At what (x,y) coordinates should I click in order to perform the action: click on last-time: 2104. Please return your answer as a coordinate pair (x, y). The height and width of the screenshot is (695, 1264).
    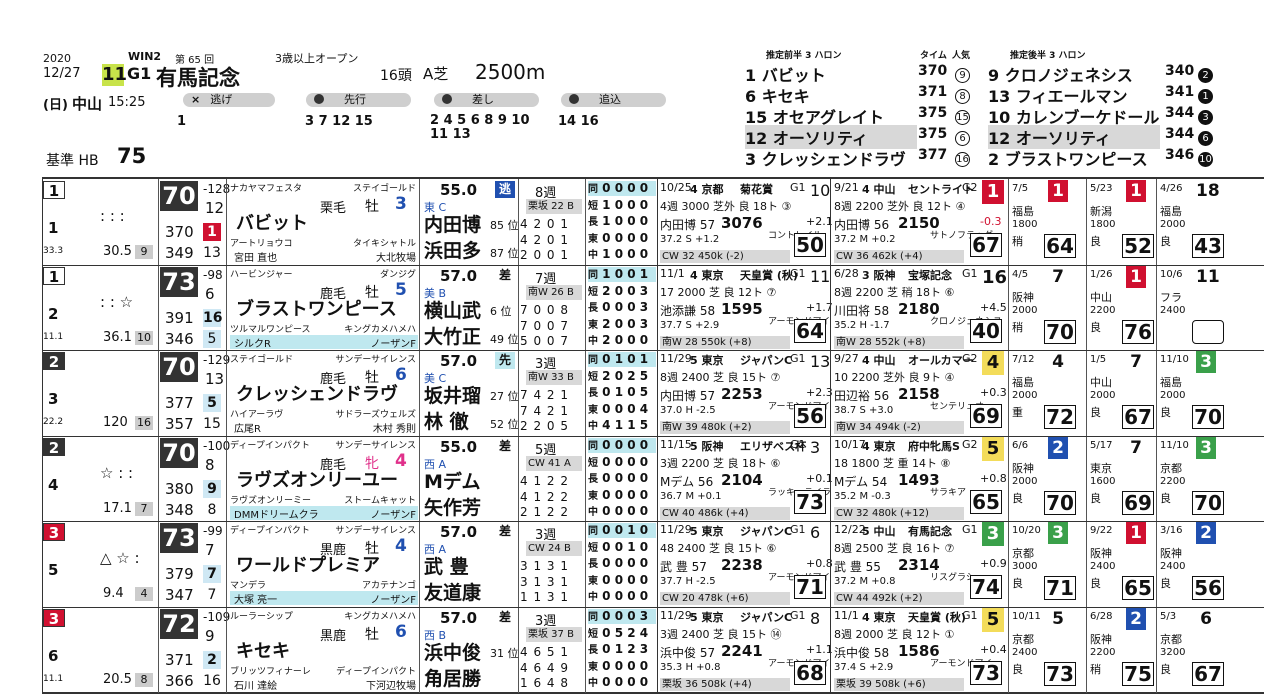
    Looking at the image, I should click on (742, 480).